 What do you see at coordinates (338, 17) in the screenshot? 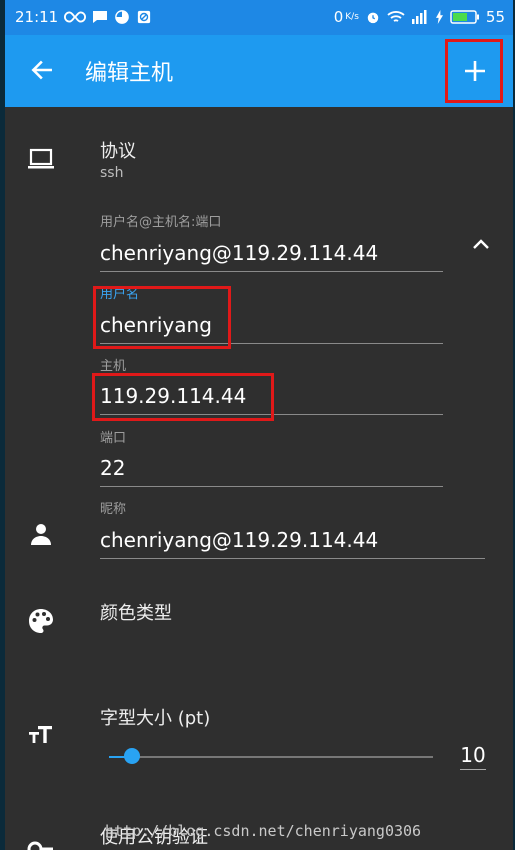
I see `net-speed: 0` at bounding box center [338, 17].